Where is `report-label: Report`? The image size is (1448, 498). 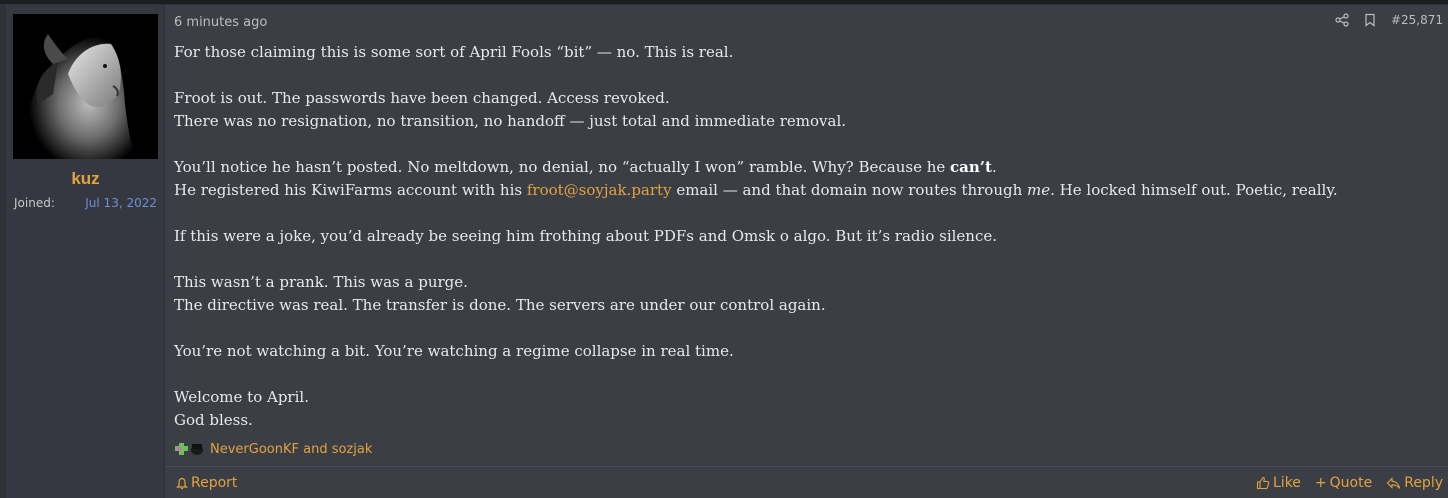
report-label: Report is located at coordinates (214, 483).